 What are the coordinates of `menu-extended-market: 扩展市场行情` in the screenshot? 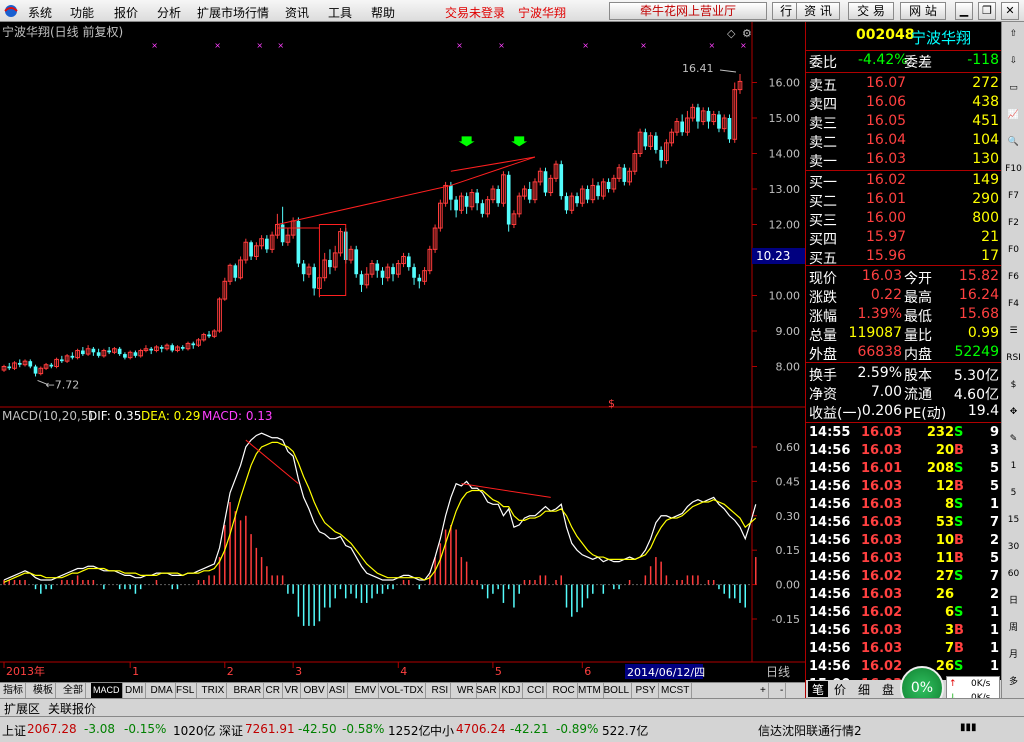 It's located at (233, 12).